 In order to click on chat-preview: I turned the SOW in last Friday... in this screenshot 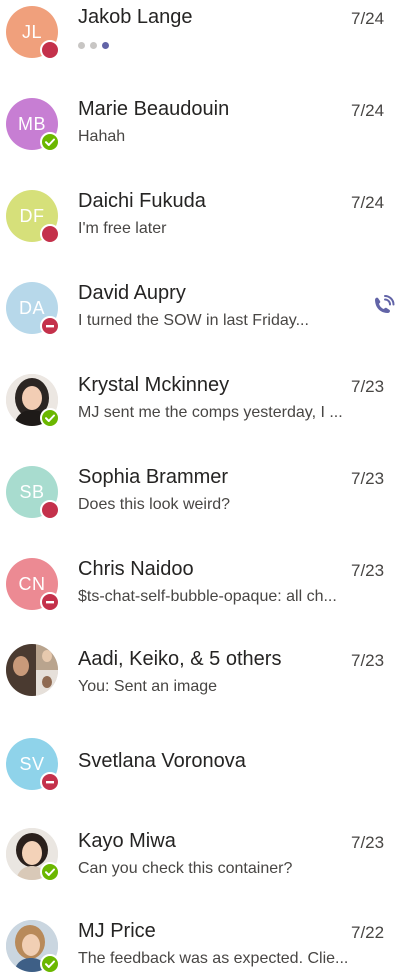, I will do `click(193, 320)`.